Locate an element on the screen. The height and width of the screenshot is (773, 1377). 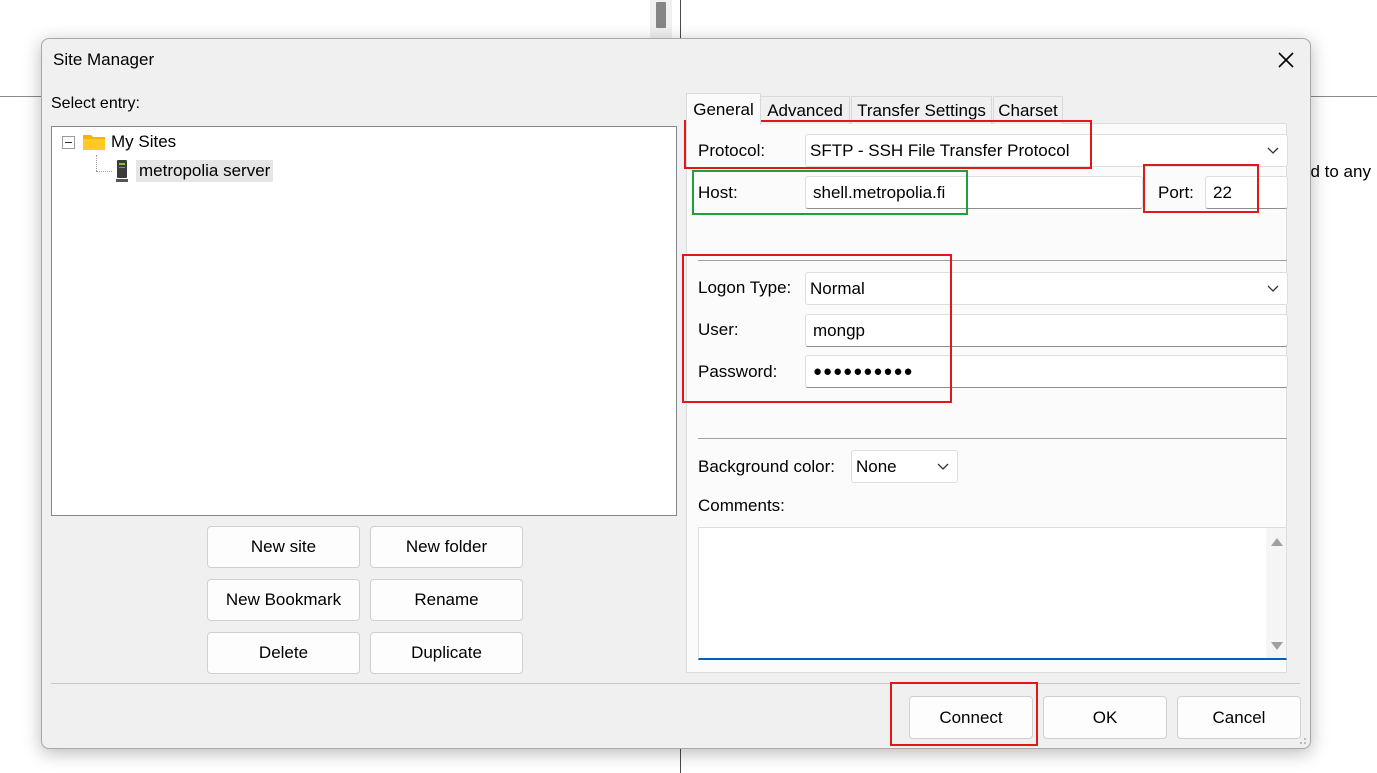
background-scrollbar is located at coordinates (661, 19).